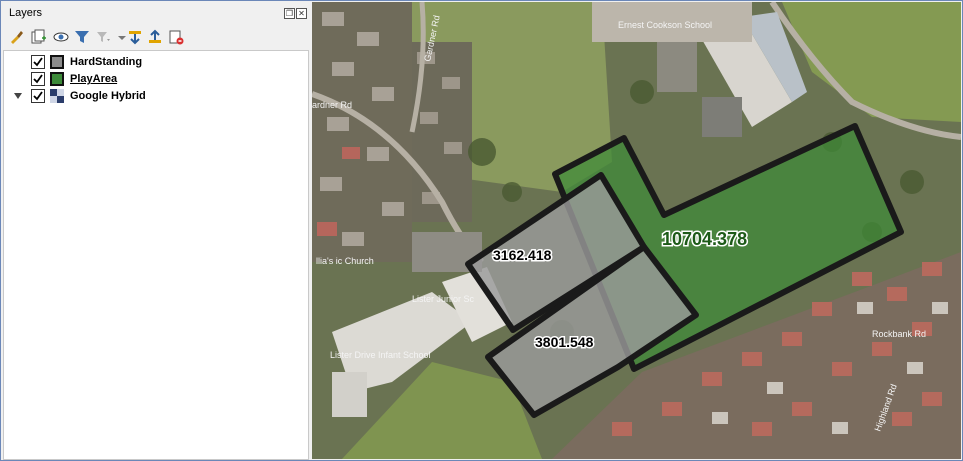 This screenshot has height=461, width=963. I want to click on lister-infant-label: Lister Drive Infant School, so click(380, 355).